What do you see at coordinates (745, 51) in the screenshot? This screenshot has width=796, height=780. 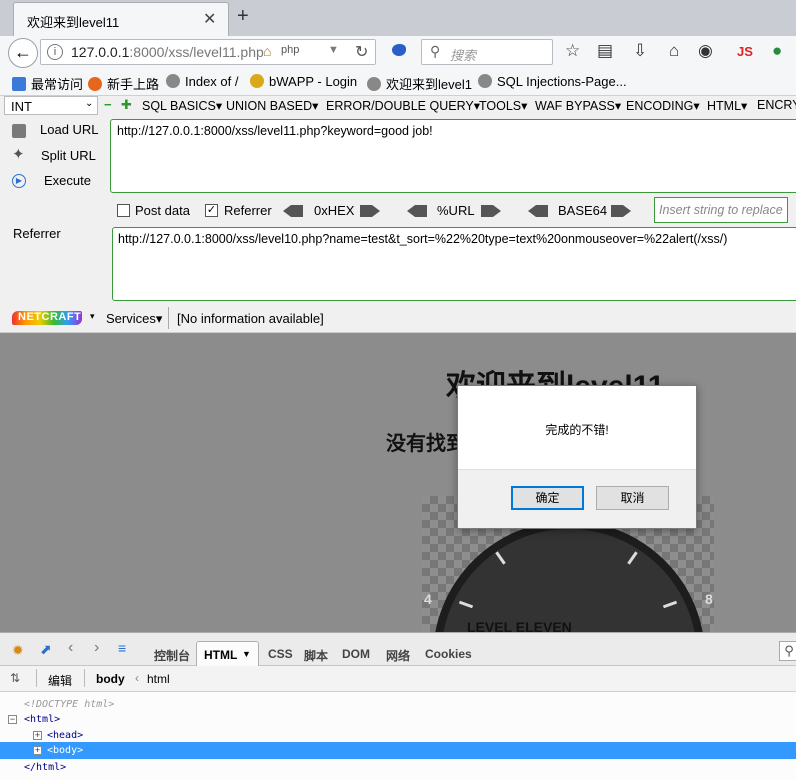 I see `js-icon: JS` at bounding box center [745, 51].